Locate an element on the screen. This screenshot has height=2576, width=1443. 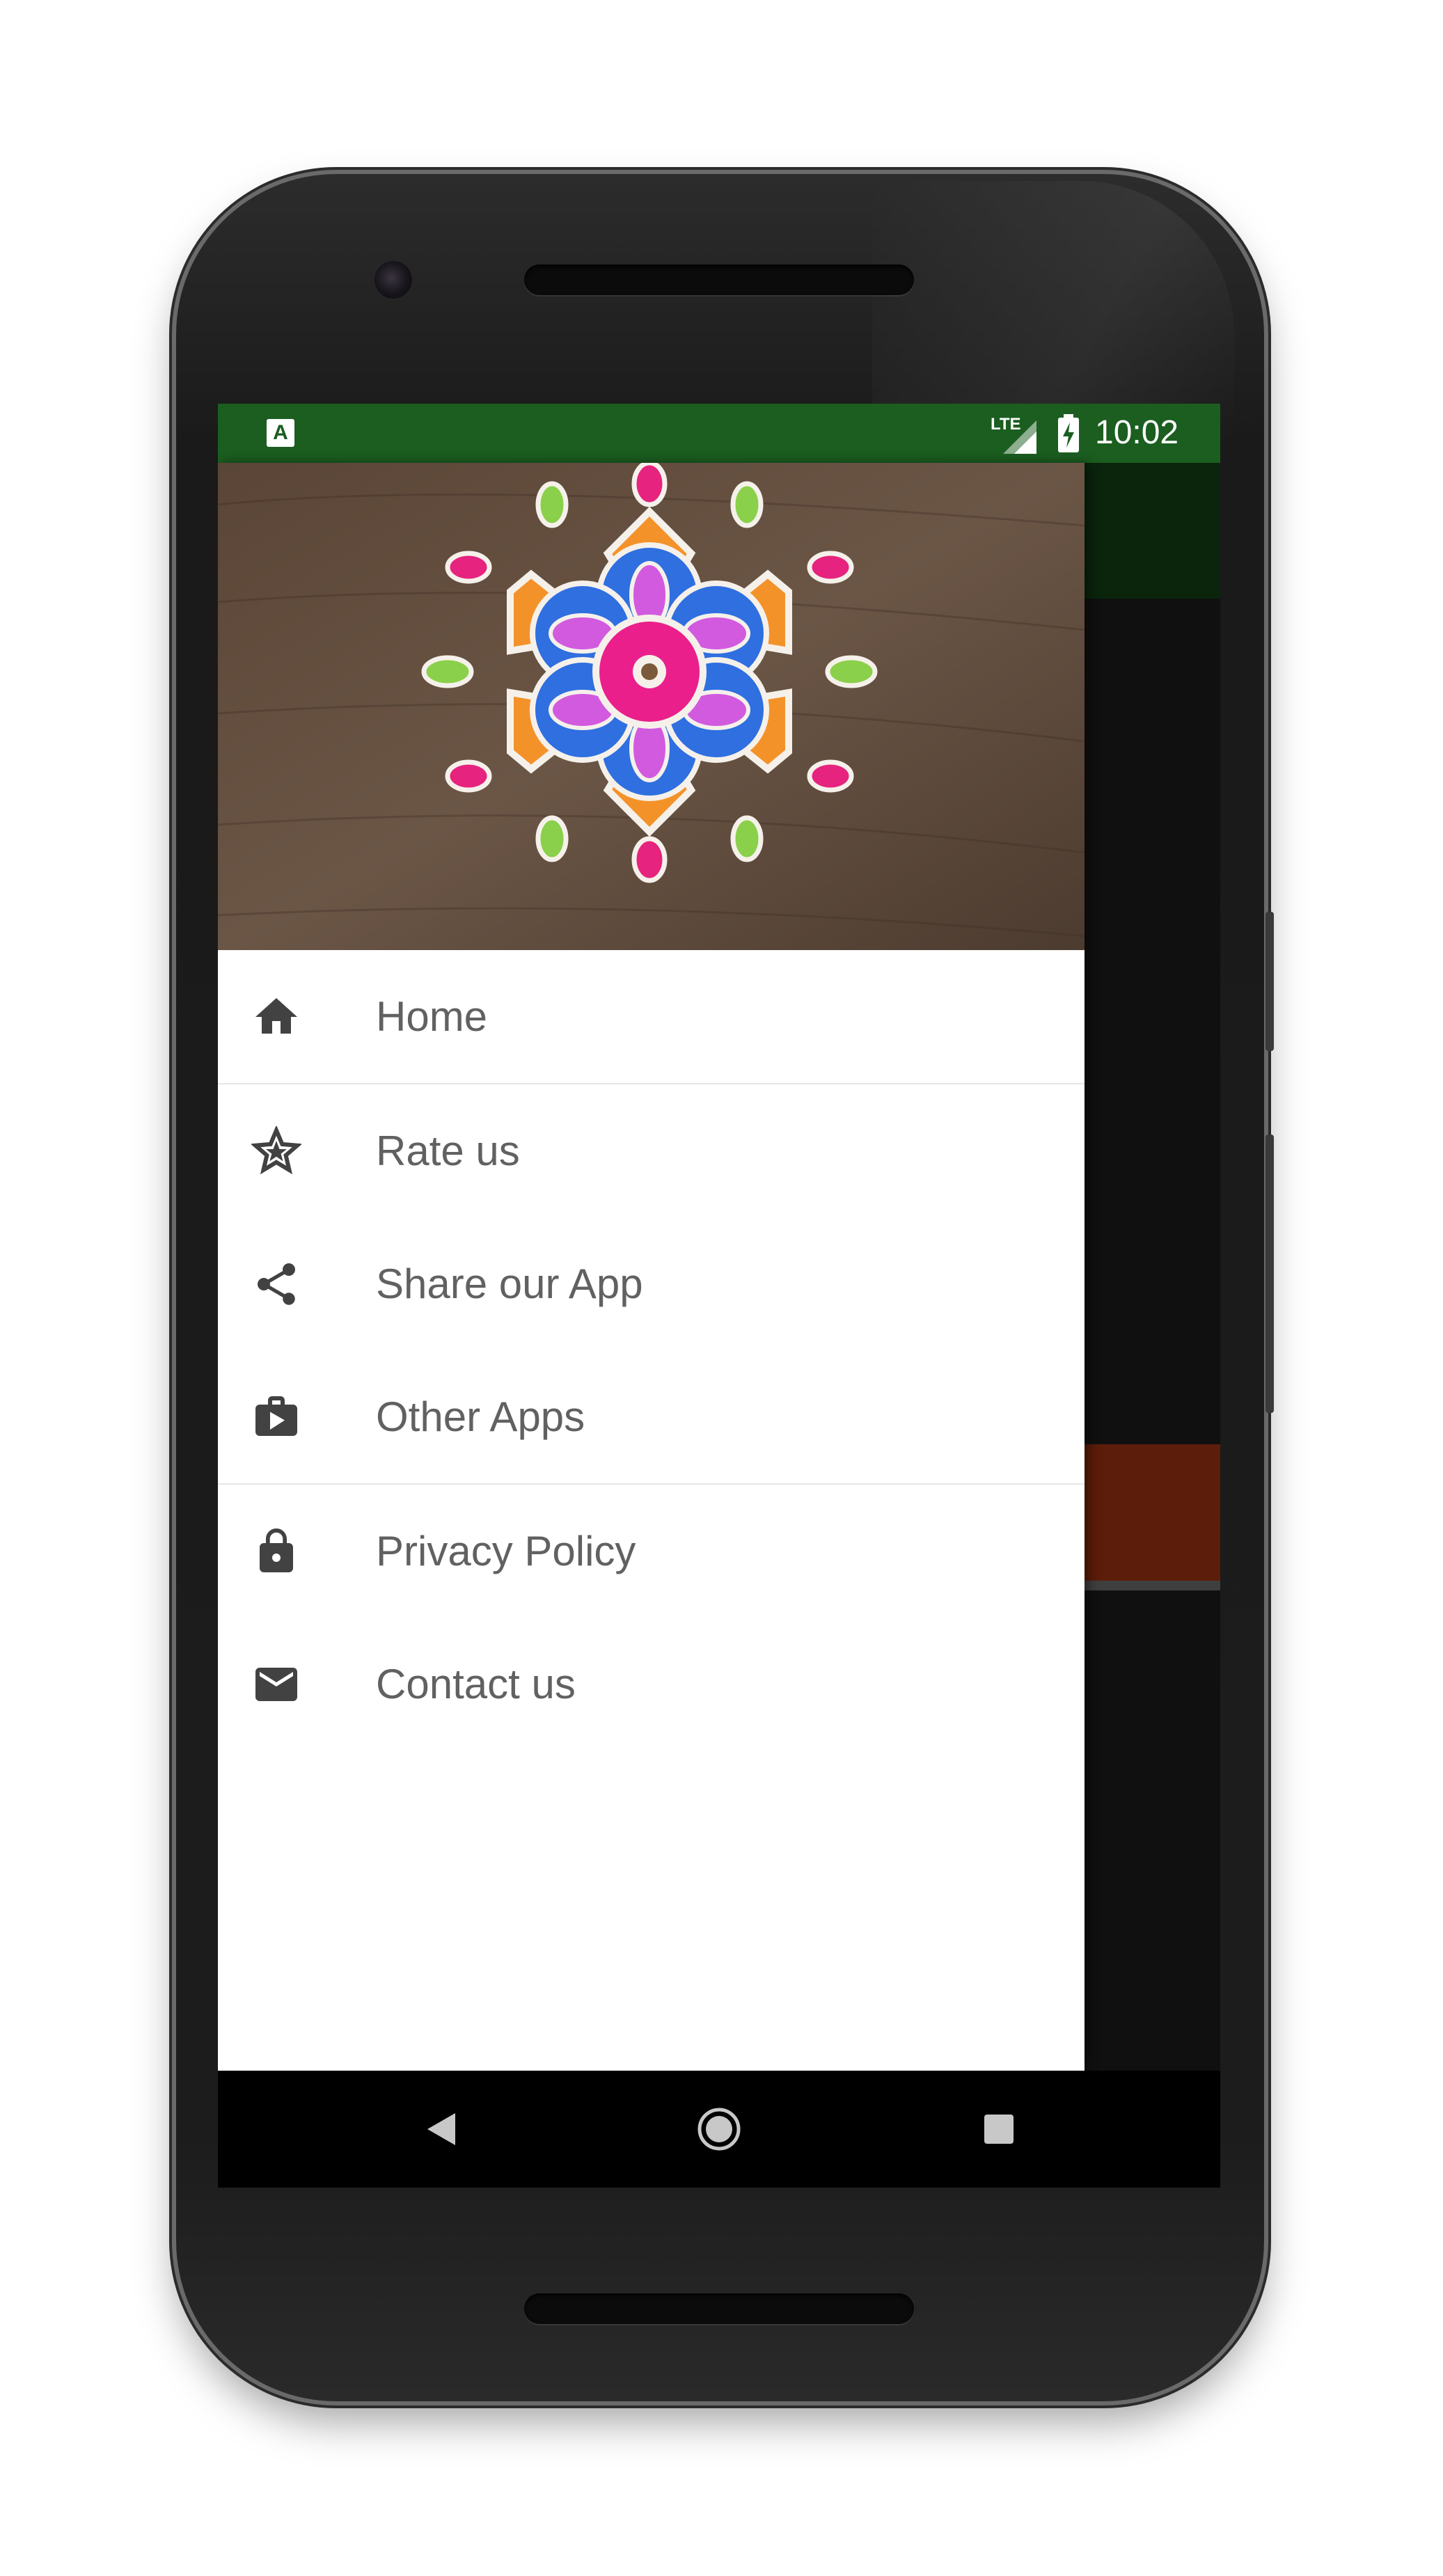
back-icon is located at coordinates (440, 2129).